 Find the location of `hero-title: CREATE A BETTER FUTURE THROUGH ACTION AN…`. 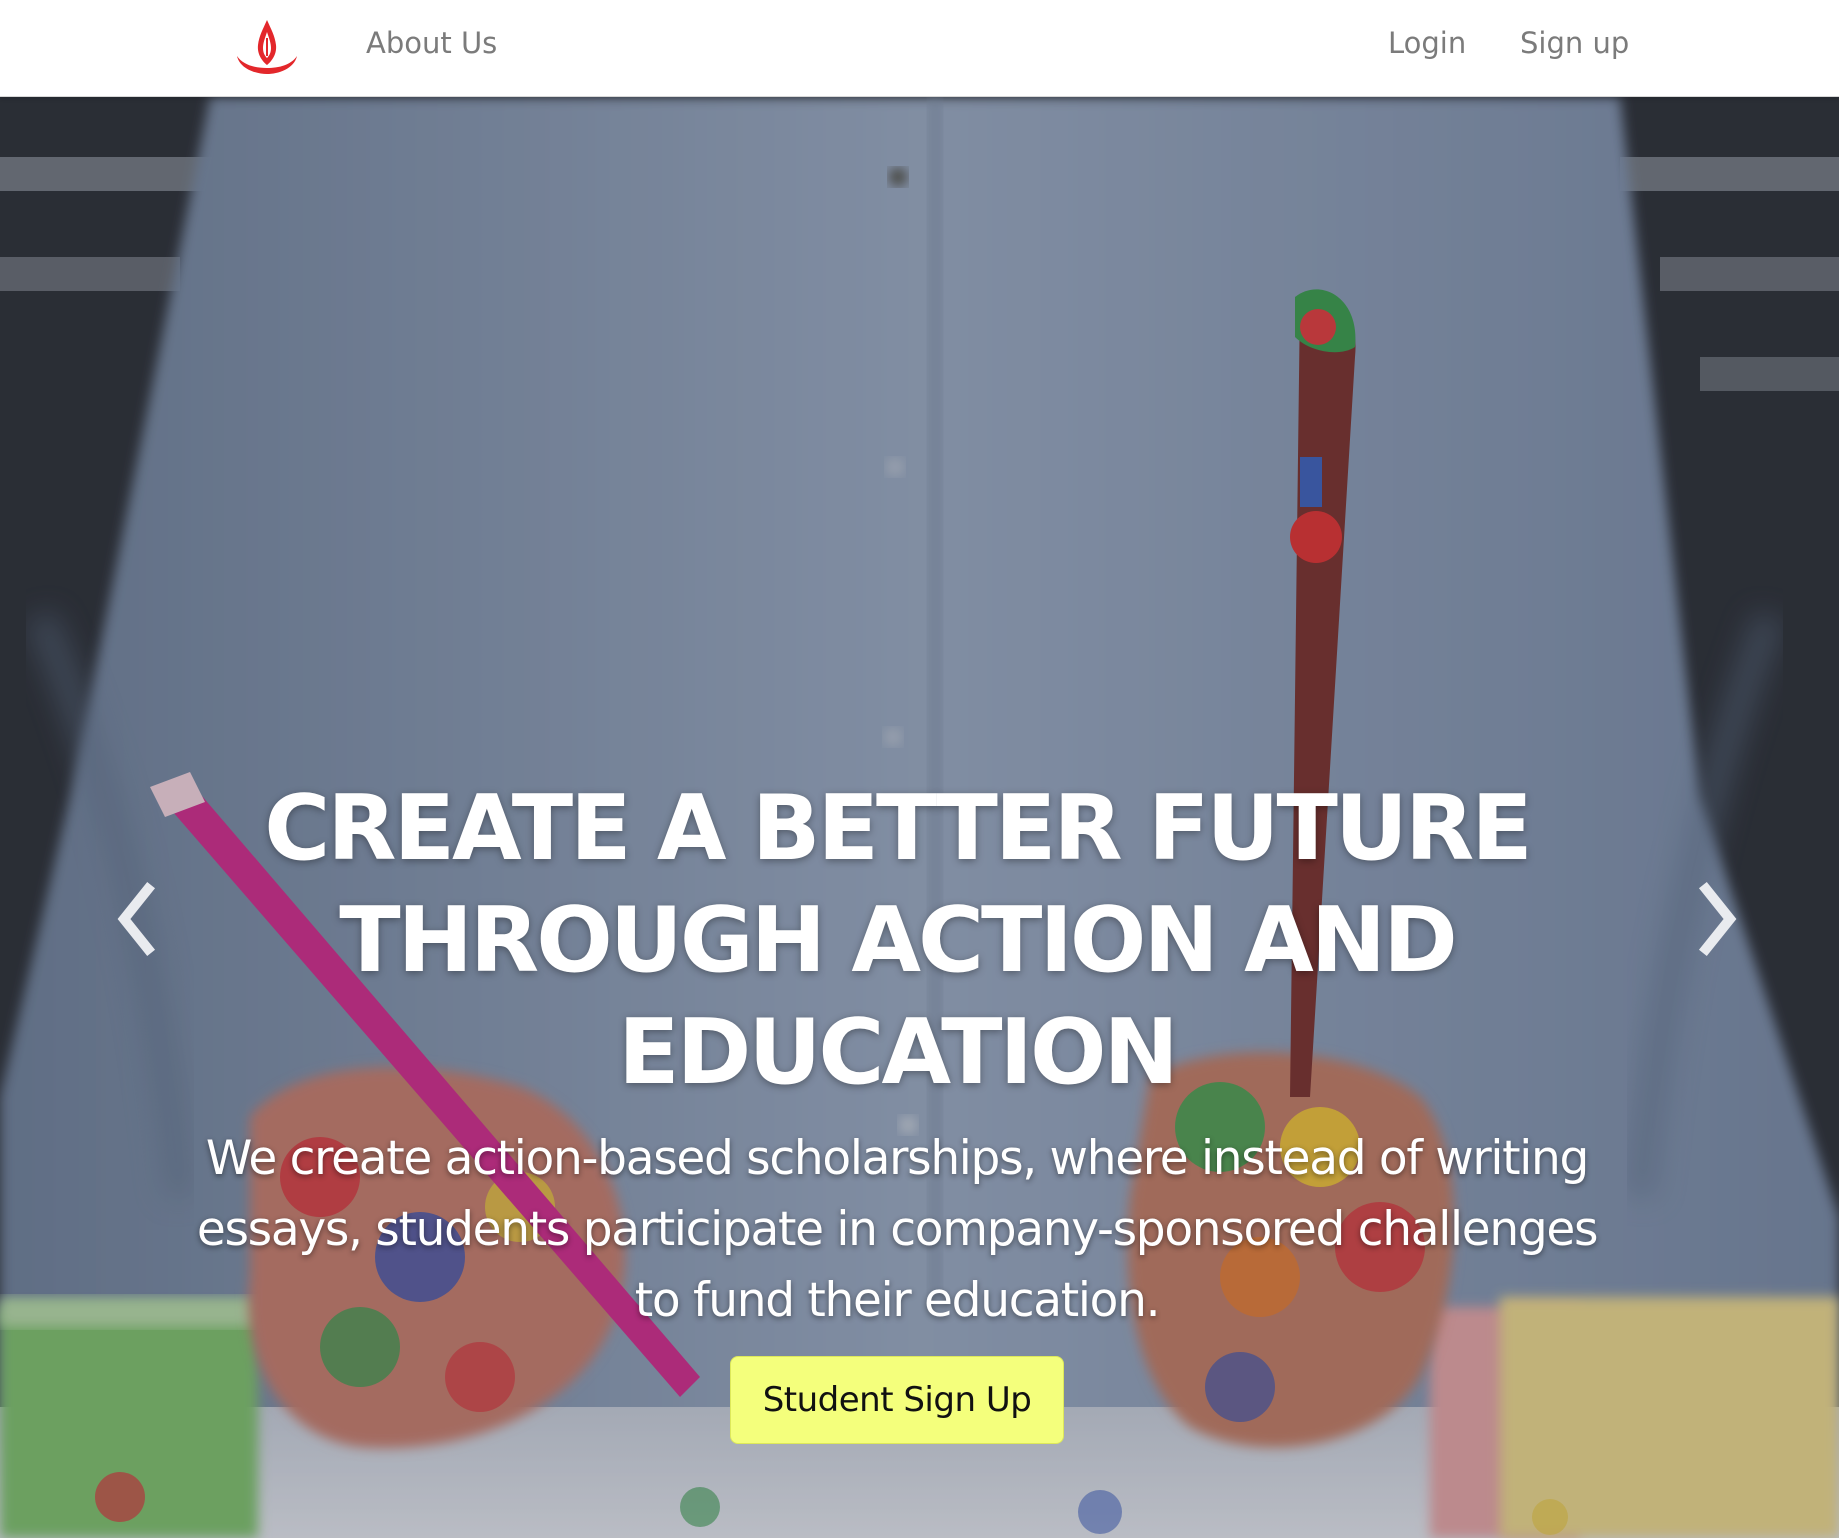

hero-title: CREATE A BETTER FUTURE THROUGH ACTION AN… is located at coordinates (898, 940).